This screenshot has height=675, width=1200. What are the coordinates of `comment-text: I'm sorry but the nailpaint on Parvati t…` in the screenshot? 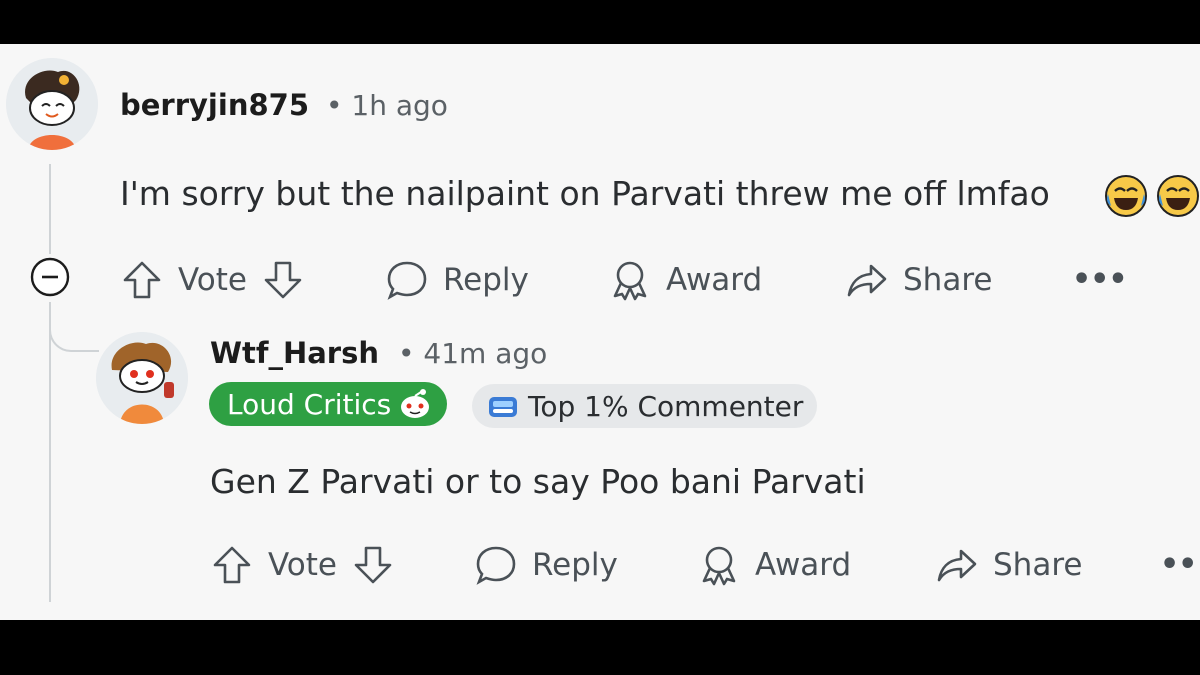 It's located at (585, 193).